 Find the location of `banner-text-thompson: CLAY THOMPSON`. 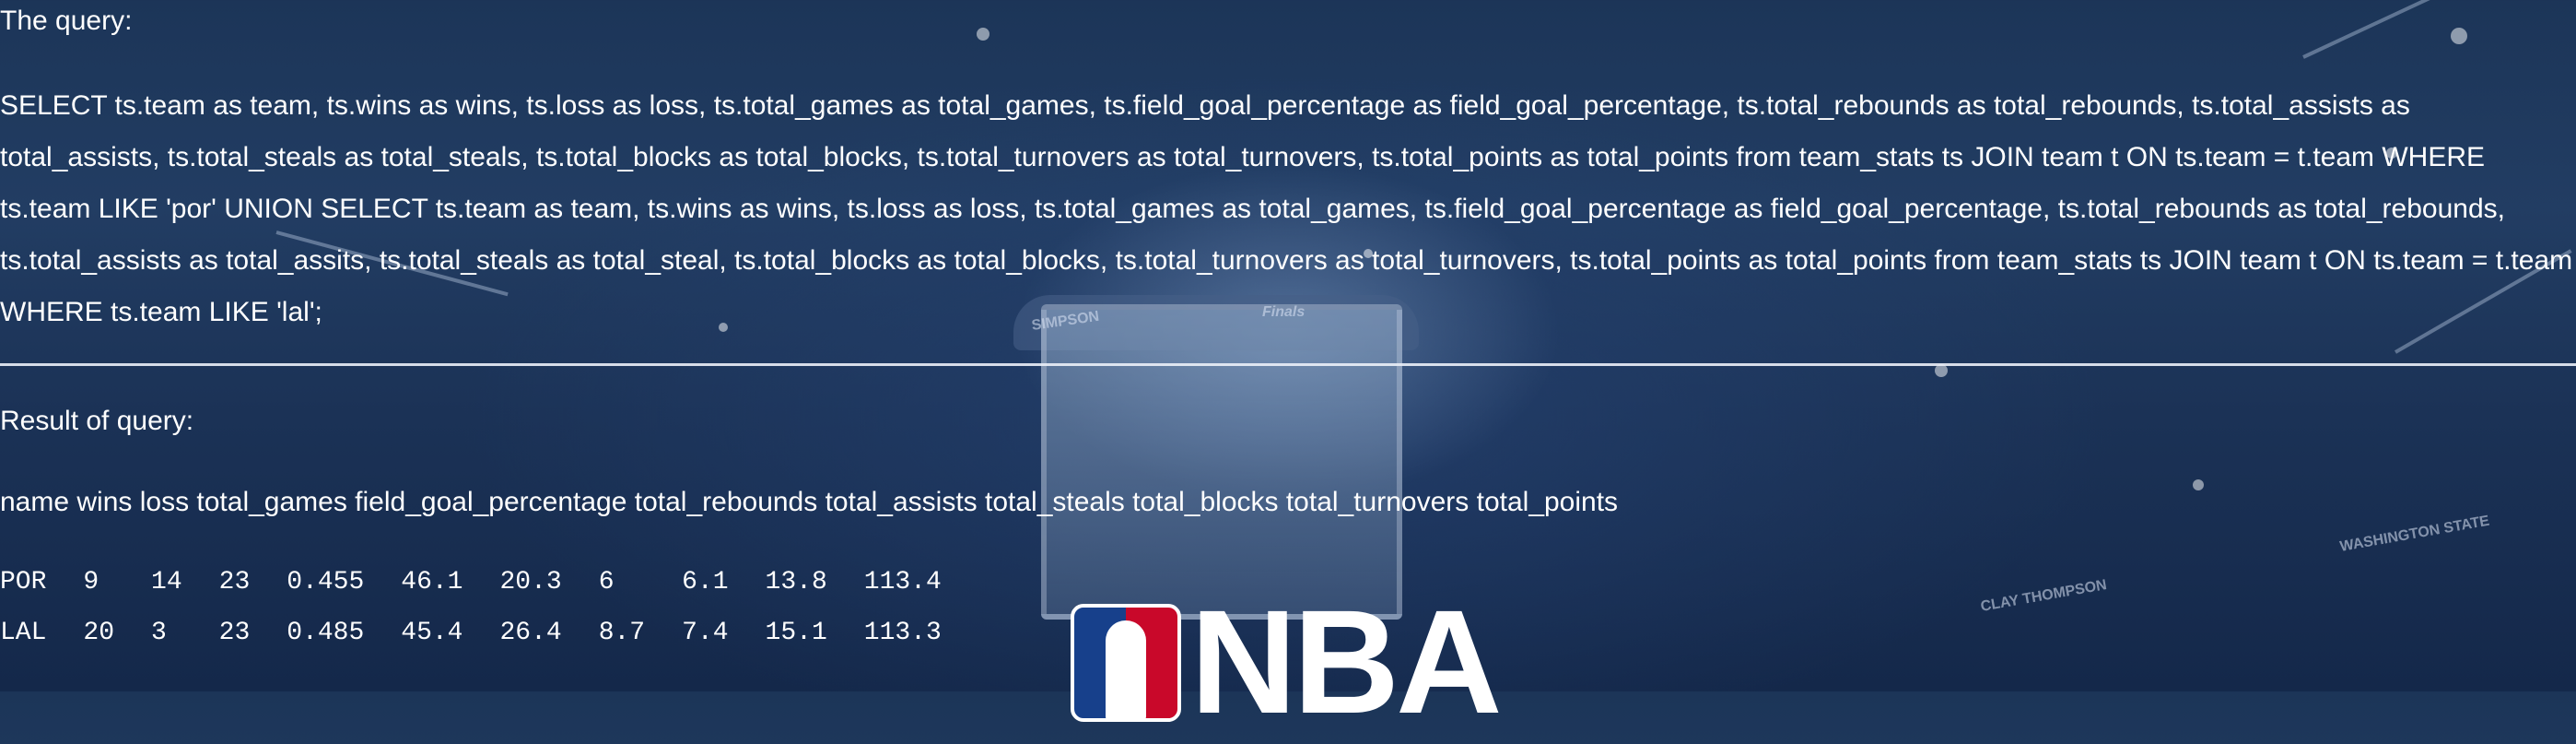

banner-text-thompson: CLAY THOMPSON is located at coordinates (2044, 596).